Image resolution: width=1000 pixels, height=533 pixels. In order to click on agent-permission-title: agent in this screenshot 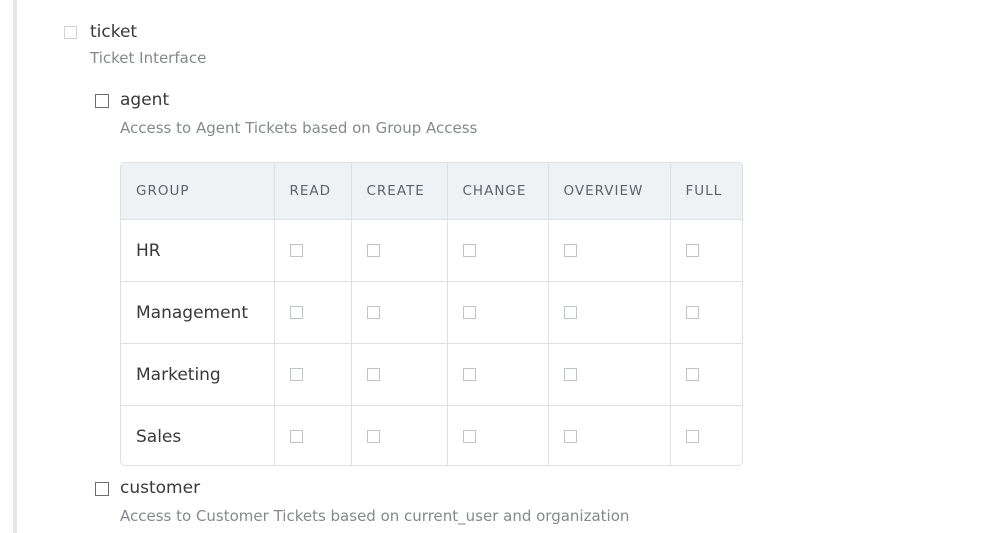, I will do `click(145, 100)`.